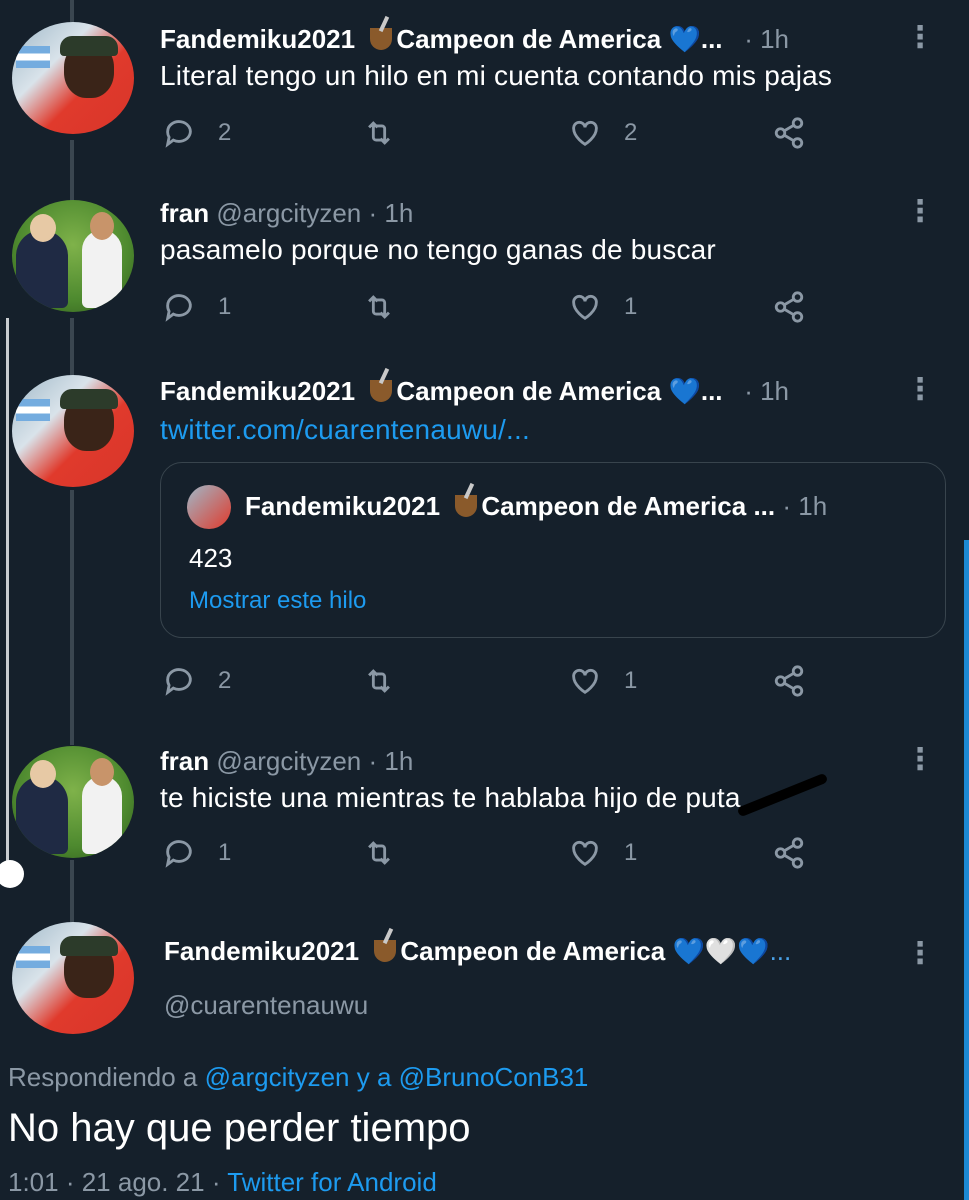  Describe the element at coordinates (551, 1005) in the screenshot. I see `user-handle: @cuarentenauwu` at that location.